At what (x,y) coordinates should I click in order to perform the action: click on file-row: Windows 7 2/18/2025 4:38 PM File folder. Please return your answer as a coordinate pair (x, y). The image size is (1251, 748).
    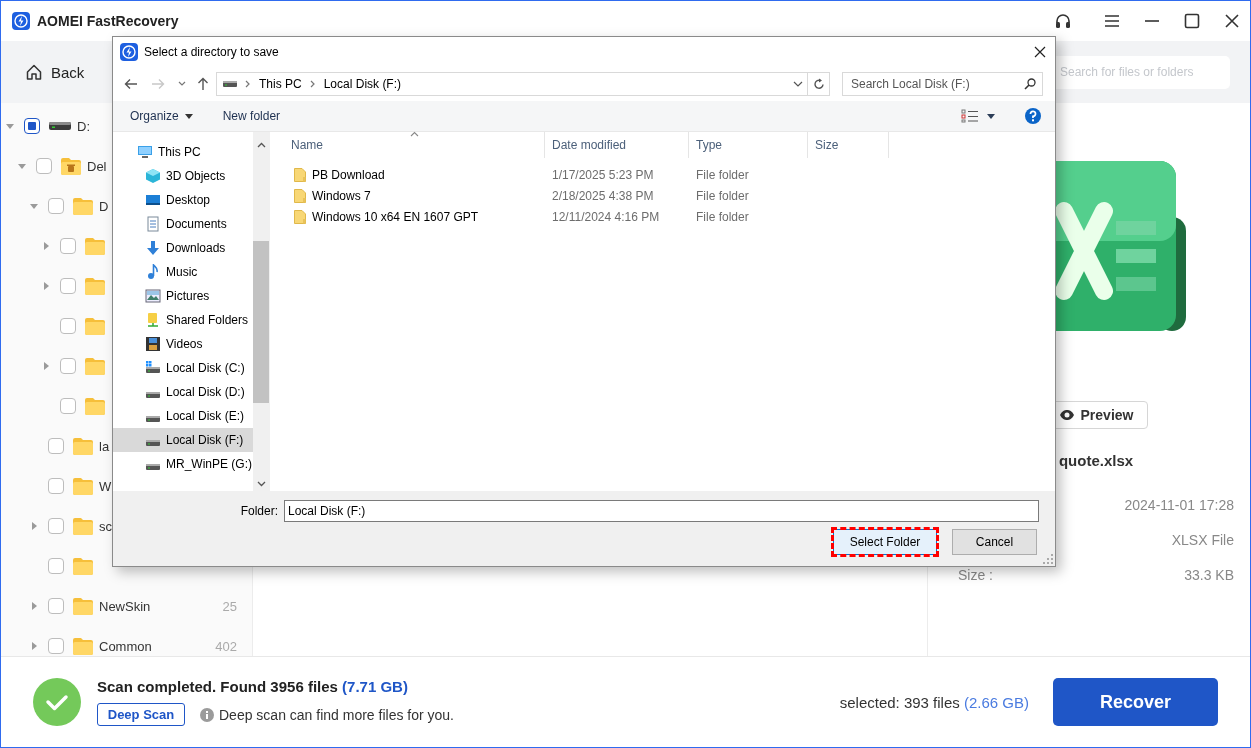
    Looking at the image, I should click on (662, 195).